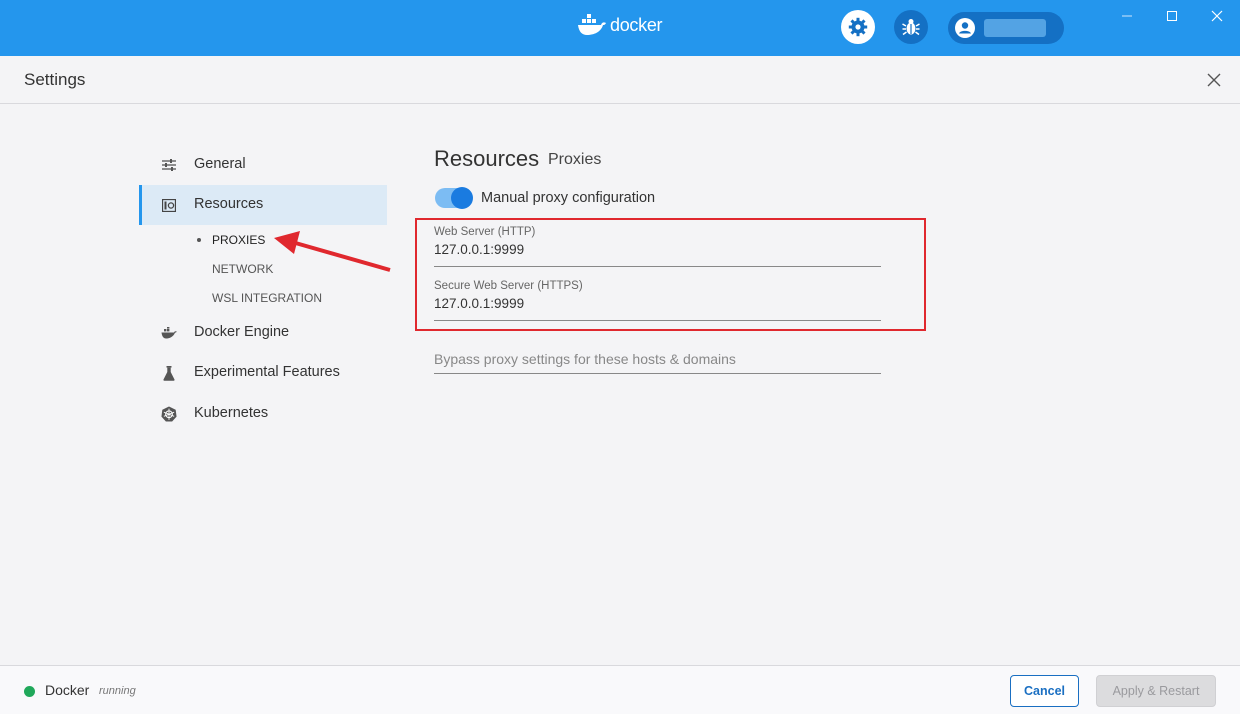 This screenshot has height=714, width=1240. I want to click on sidebar-item-label: General, so click(220, 164).